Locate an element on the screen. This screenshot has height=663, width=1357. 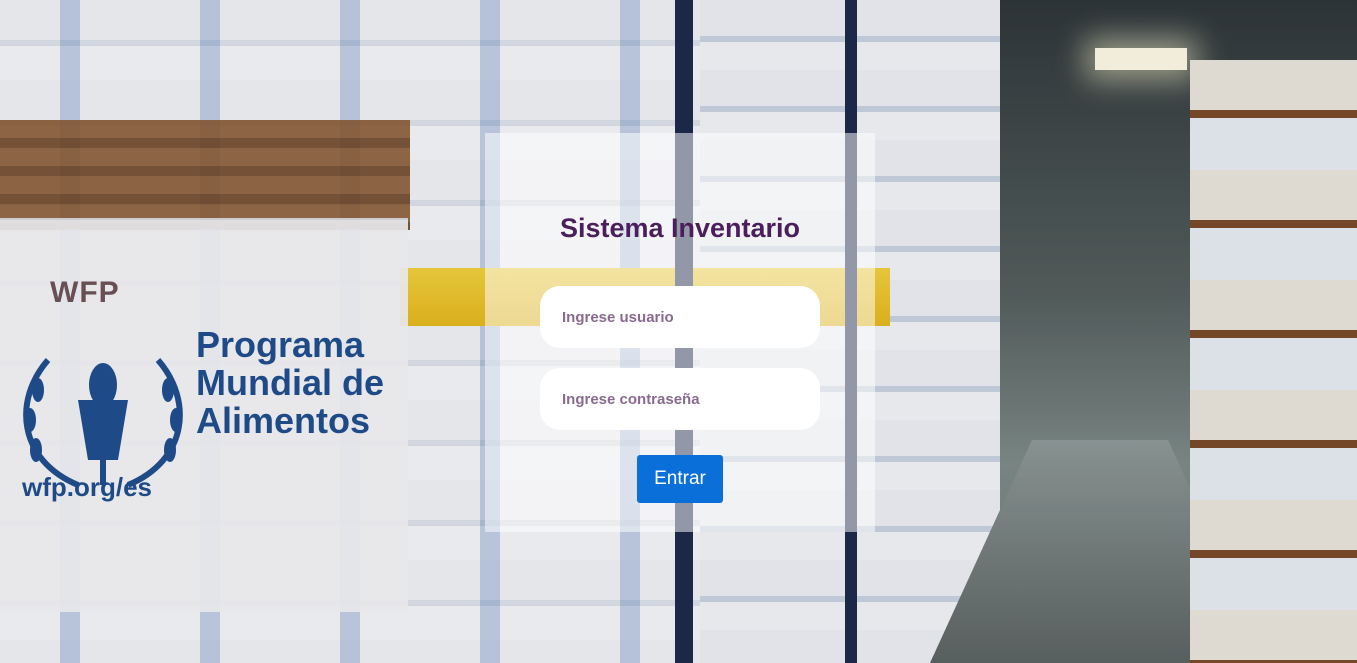
password-input is located at coordinates (680, 399).